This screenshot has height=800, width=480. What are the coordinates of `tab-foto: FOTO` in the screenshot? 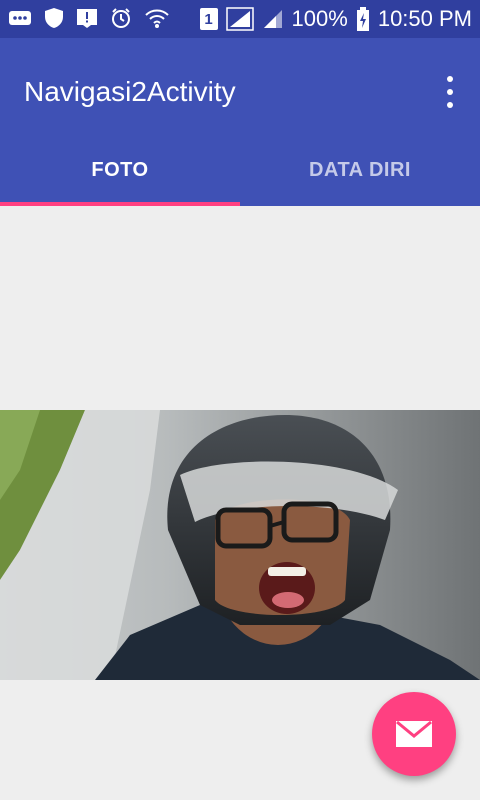 It's located at (120, 170).